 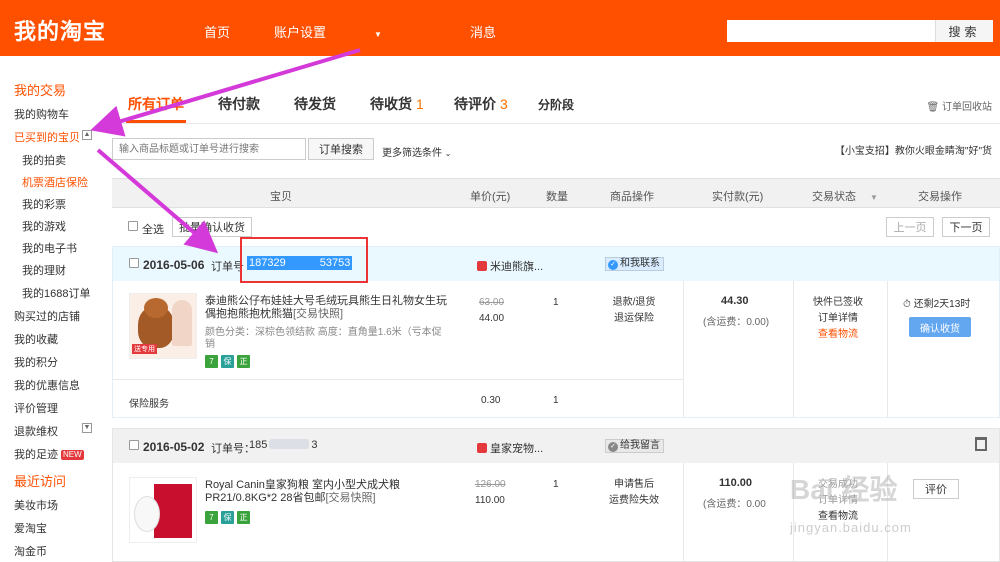 I want to click on nav-messages: 消息, so click(x=483, y=31).